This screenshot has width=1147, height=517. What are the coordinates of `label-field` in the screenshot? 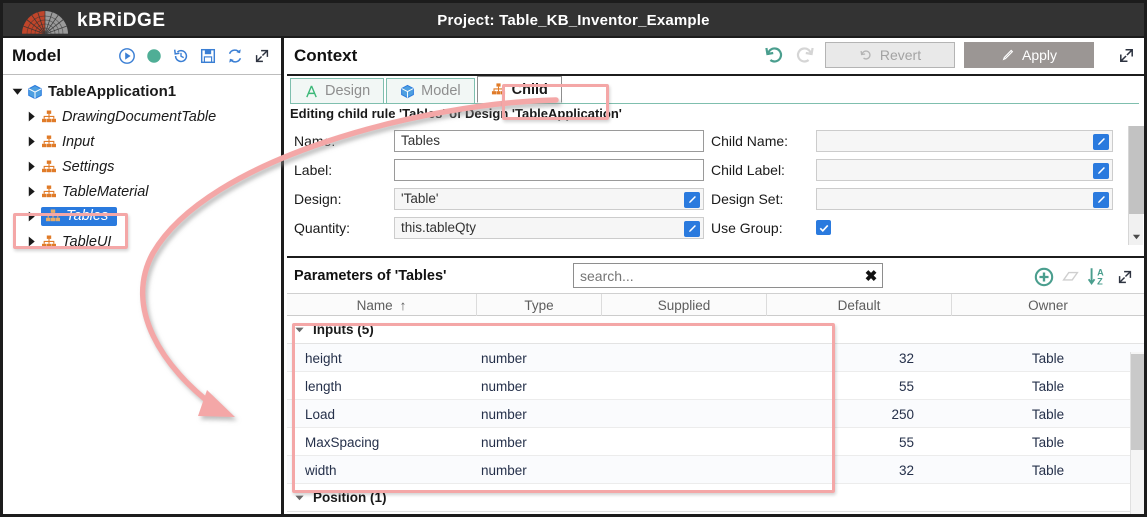 It's located at (549, 169).